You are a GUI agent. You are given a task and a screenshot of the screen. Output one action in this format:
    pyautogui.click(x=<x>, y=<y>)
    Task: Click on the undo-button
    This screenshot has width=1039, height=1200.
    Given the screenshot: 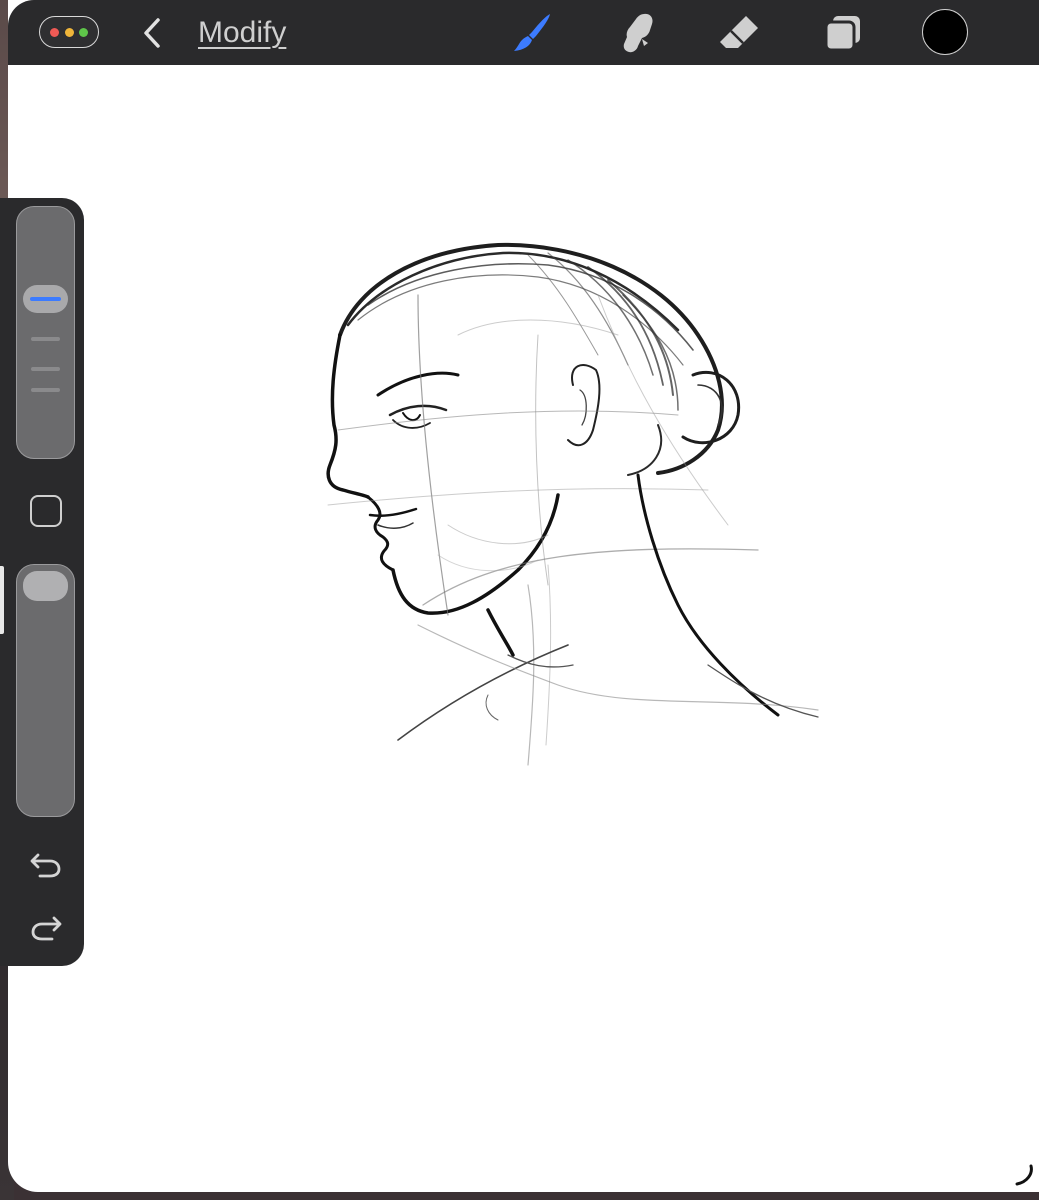 What is the action you would take?
    pyautogui.click(x=46, y=865)
    